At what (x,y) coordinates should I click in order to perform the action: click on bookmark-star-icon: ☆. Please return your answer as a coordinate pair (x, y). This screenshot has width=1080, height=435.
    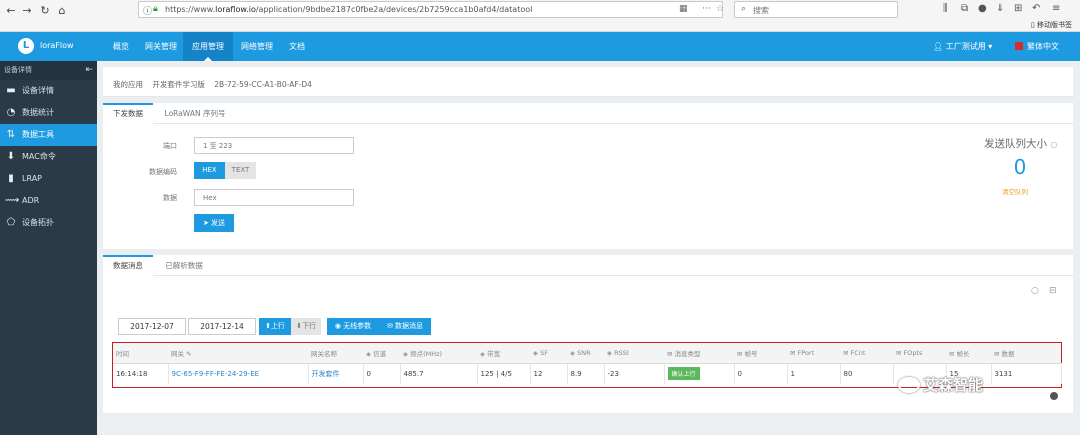
    Looking at the image, I should click on (720, 9).